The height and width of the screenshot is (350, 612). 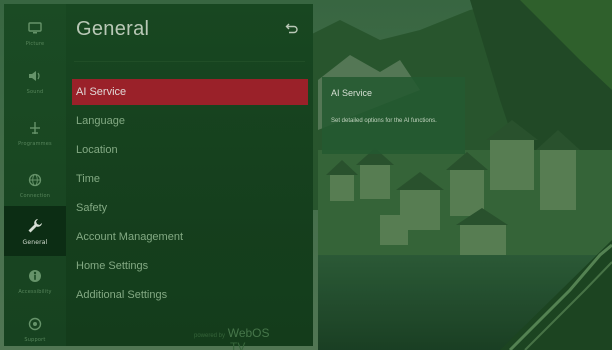 I want to click on back-button, so click(x=292, y=27).